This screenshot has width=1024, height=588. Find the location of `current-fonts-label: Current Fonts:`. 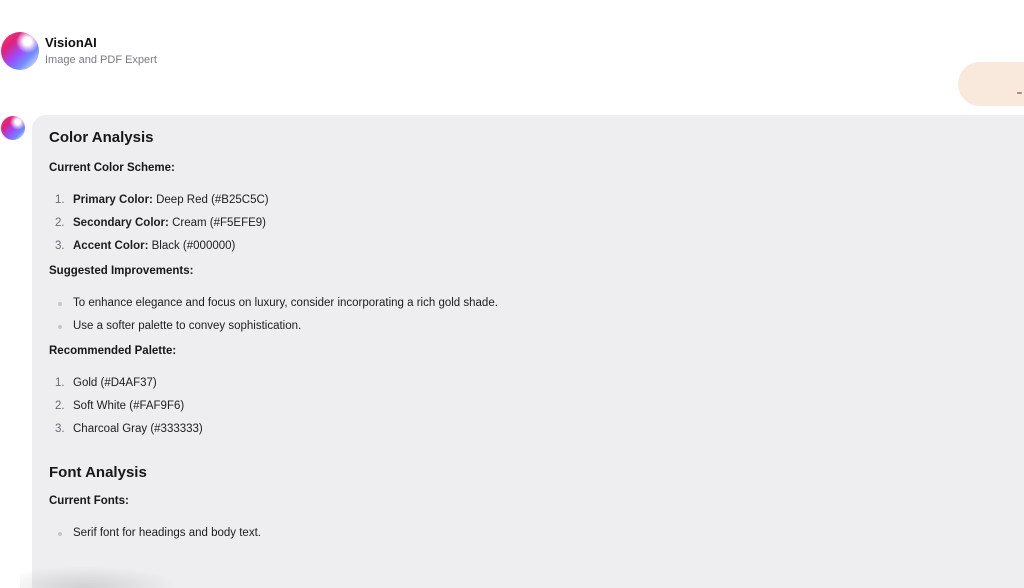

current-fonts-label: Current Fonts: is located at coordinates (89, 501).